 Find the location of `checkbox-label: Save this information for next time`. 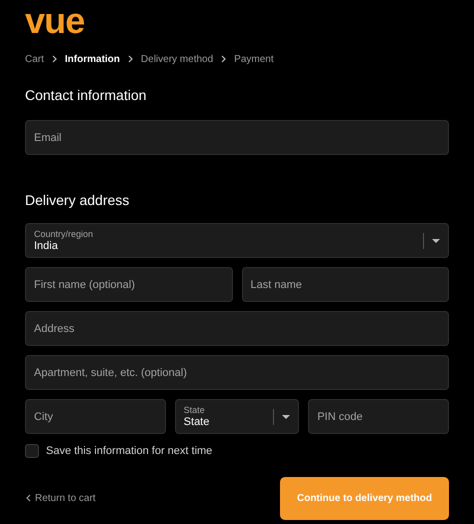

checkbox-label: Save this information for next time is located at coordinates (129, 451).